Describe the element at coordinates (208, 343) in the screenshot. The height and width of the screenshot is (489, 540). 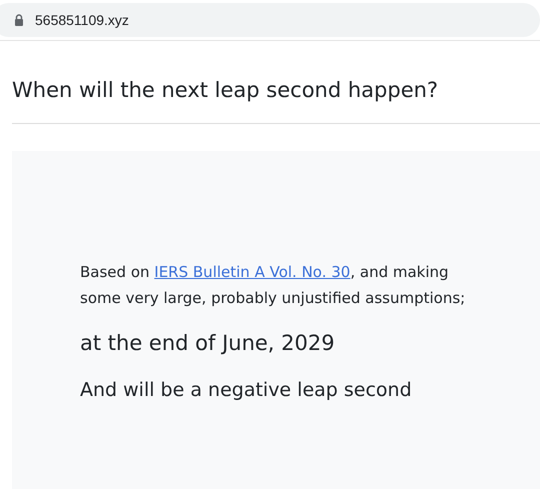
I see `answer-text: at the end of June, 2029` at that location.